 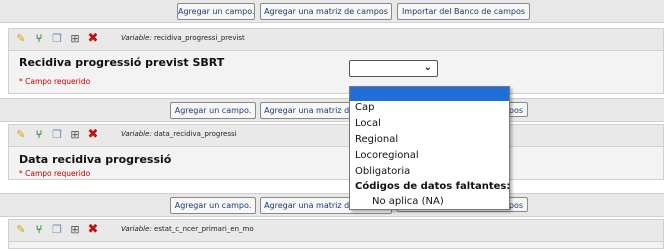 I want to click on variable-name: Variable: estat_c_ncer_primari_en_mo, so click(x=187, y=229).